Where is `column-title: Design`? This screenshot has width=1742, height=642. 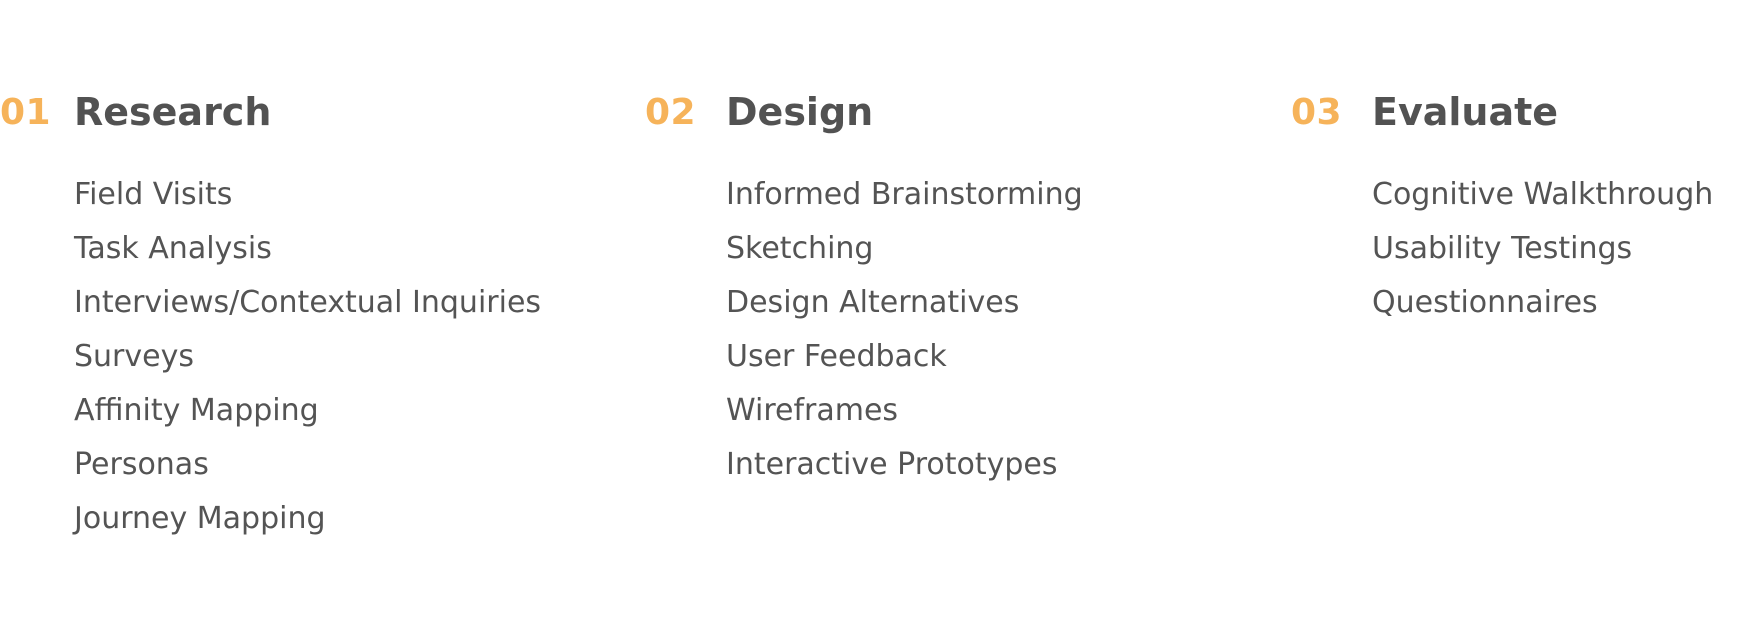 column-title: Design is located at coordinates (800, 112).